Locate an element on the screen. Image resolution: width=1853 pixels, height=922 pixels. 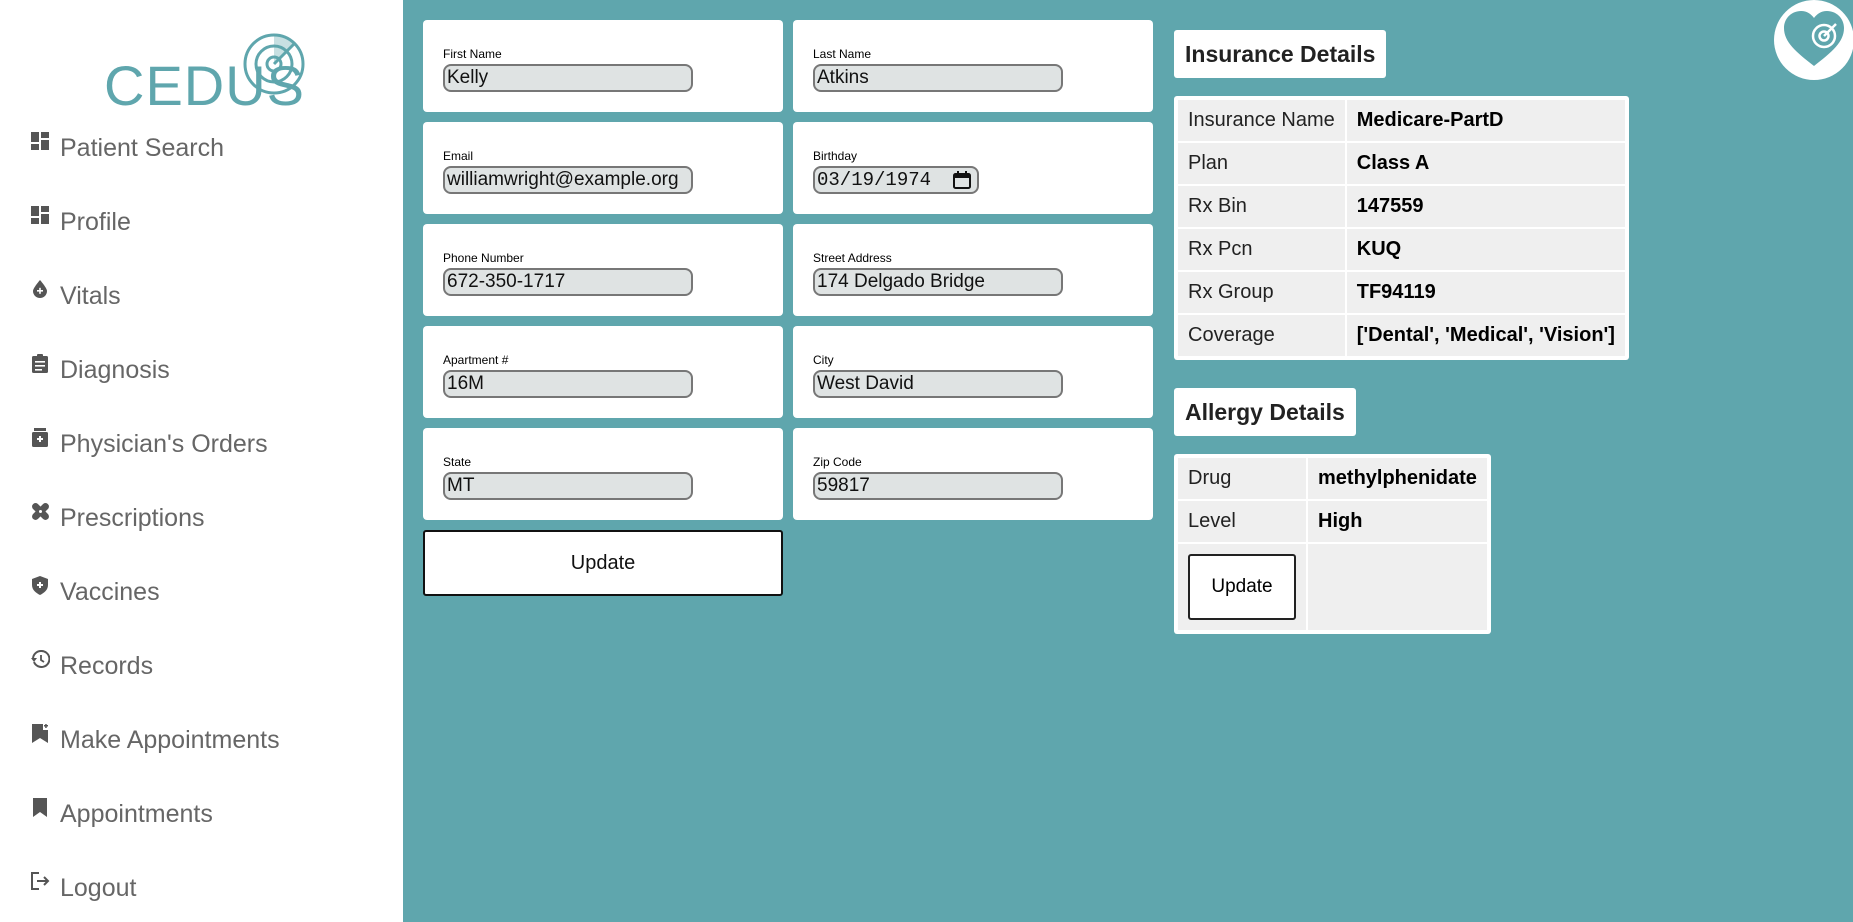
insurance-key: Plan is located at coordinates (1261, 163).